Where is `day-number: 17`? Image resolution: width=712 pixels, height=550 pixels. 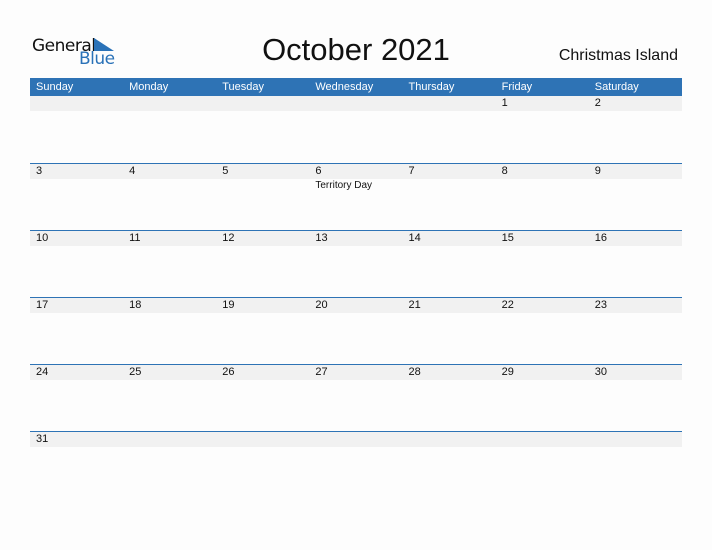
day-number: 17 is located at coordinates (42, 305).